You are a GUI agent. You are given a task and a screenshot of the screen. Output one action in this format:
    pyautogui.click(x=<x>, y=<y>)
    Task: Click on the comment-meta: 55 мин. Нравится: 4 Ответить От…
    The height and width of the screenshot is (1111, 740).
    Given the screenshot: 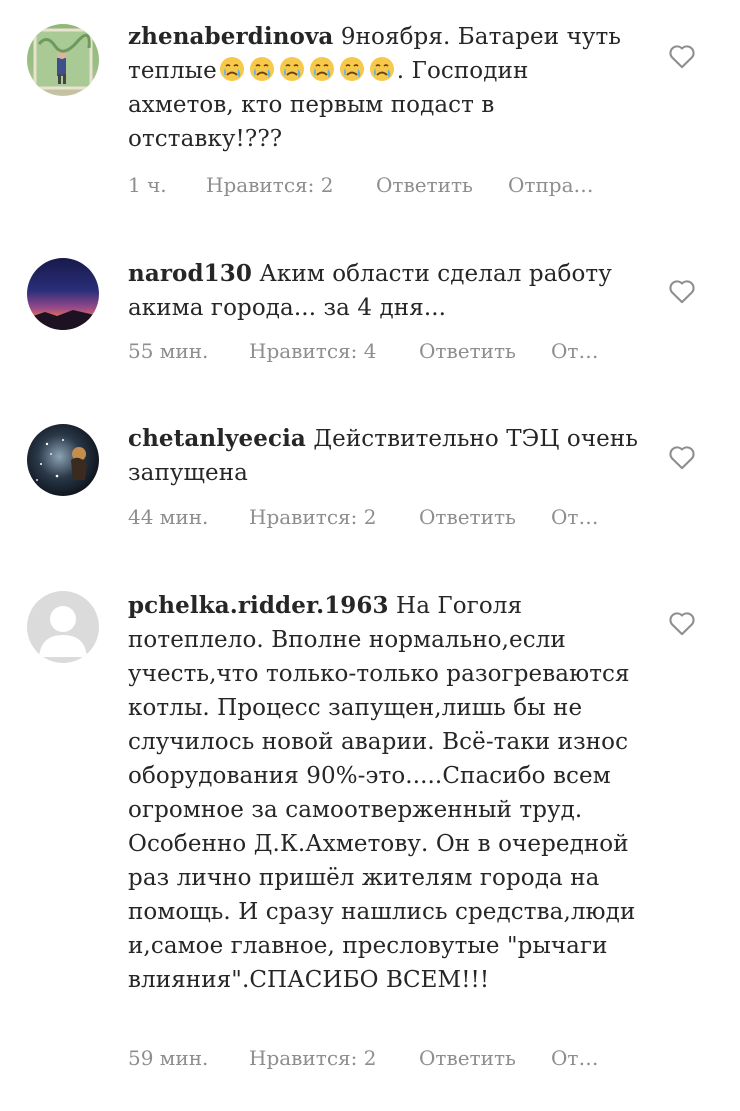 What is the action you would take?
    pyautogui.click(x=363, y=351)
    